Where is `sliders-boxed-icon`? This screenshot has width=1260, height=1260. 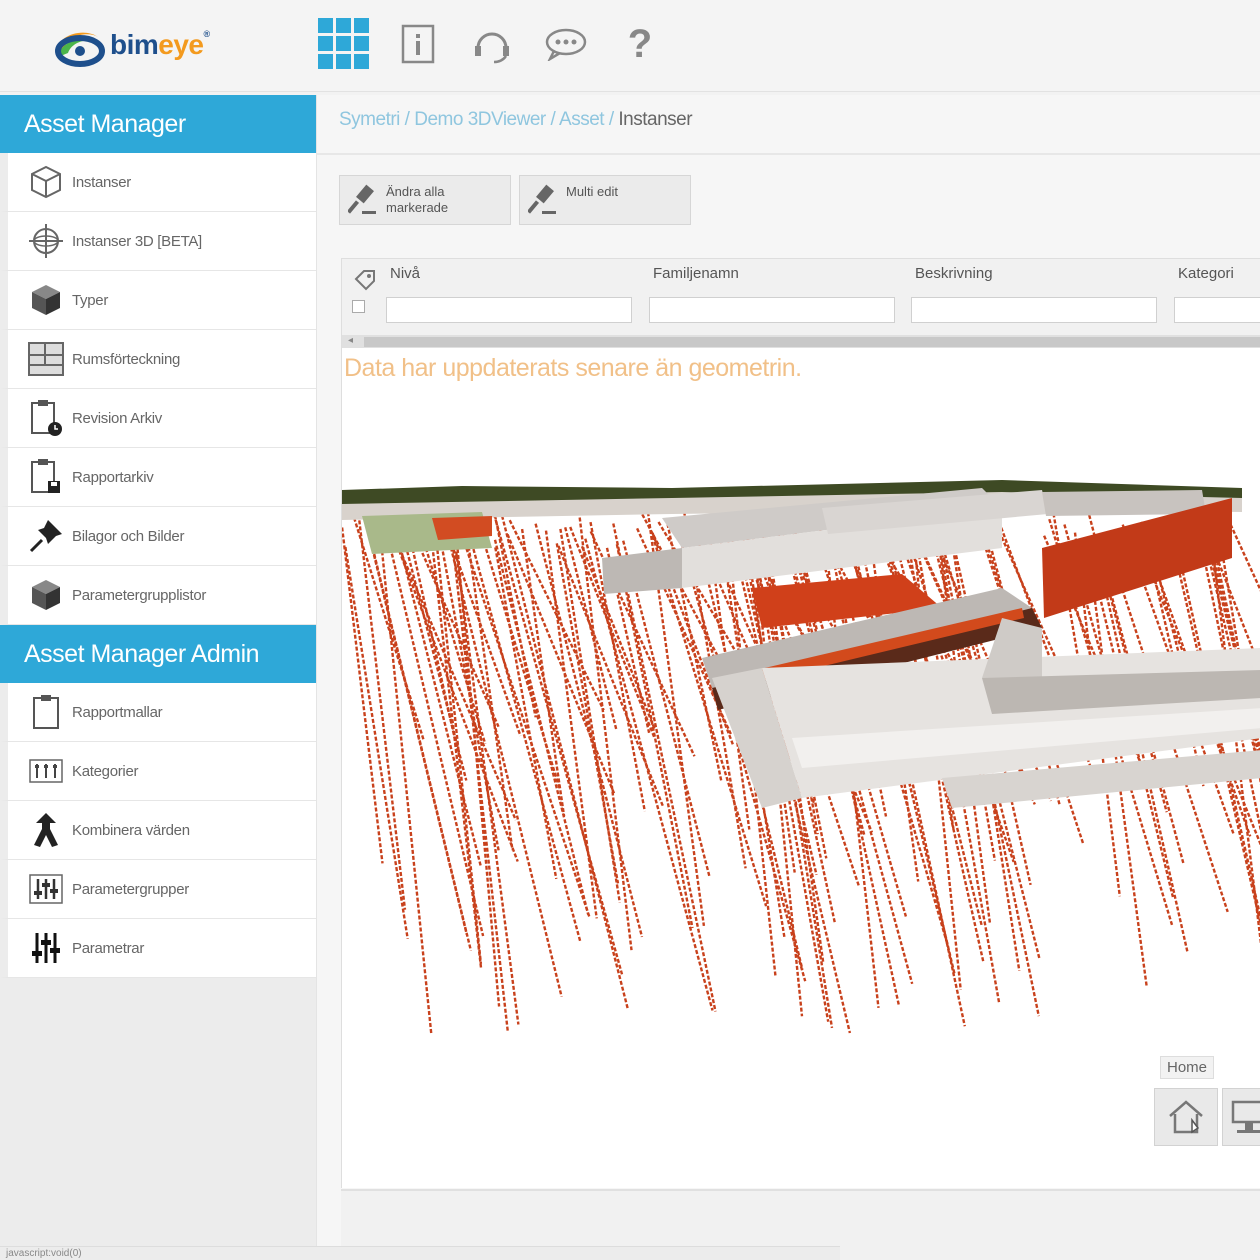
sliders-boxed-icon is located at coordinates (46, 889).